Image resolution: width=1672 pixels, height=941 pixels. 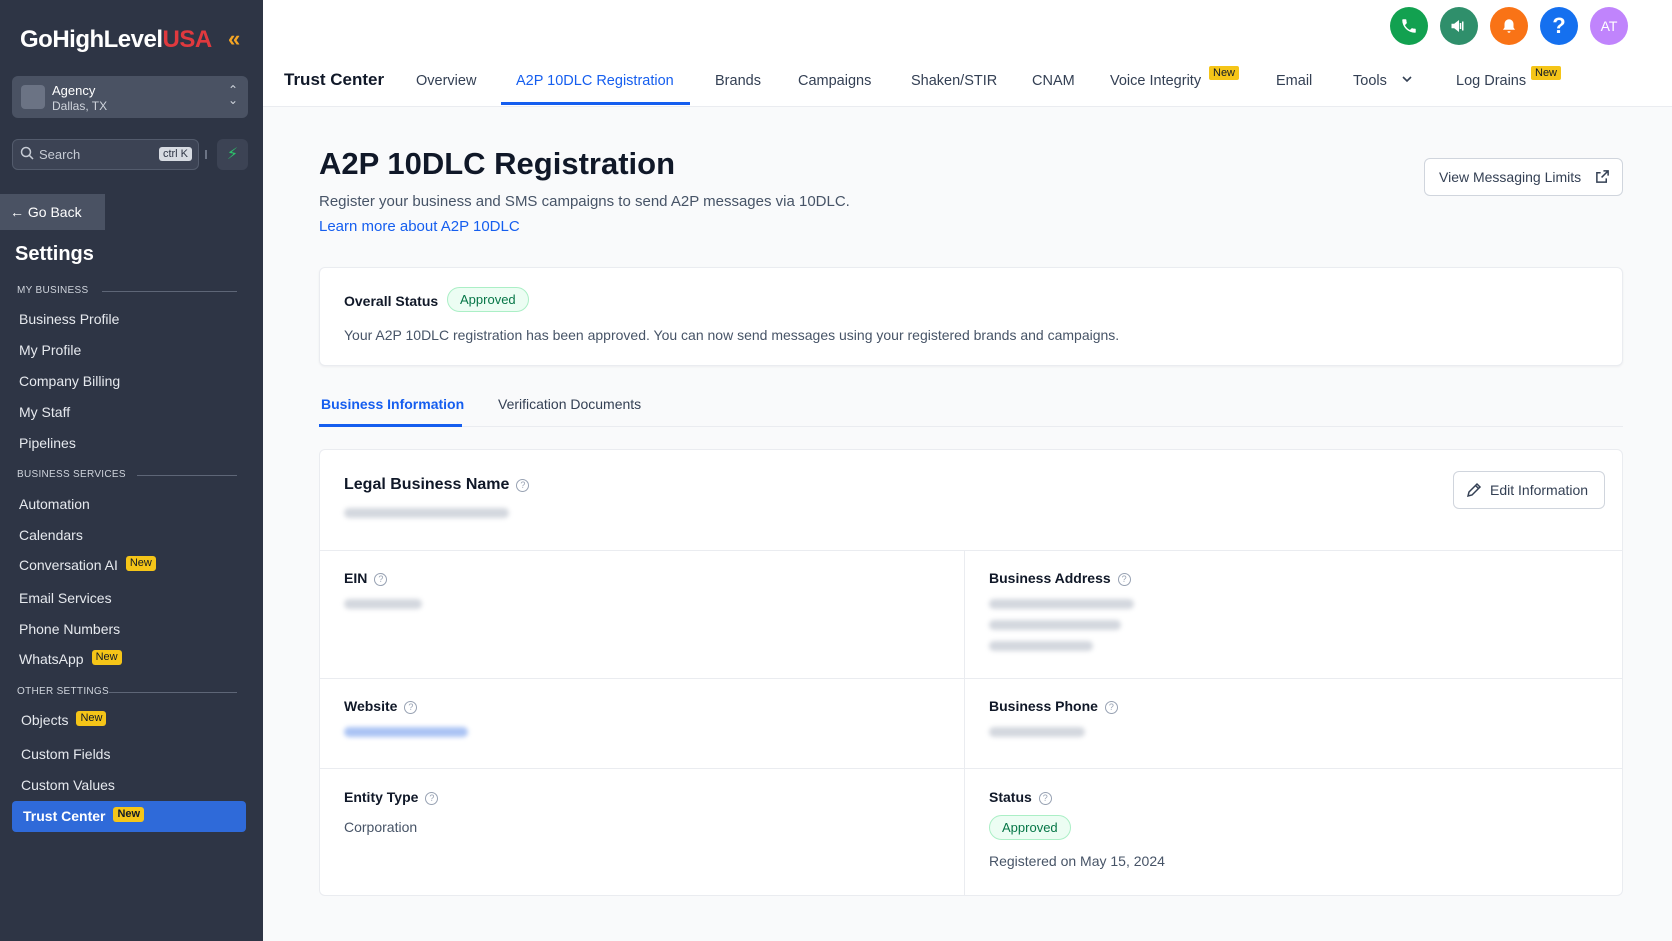 I want to click on section-my-business: MY BUSINESS, so click(x=53, y=290).